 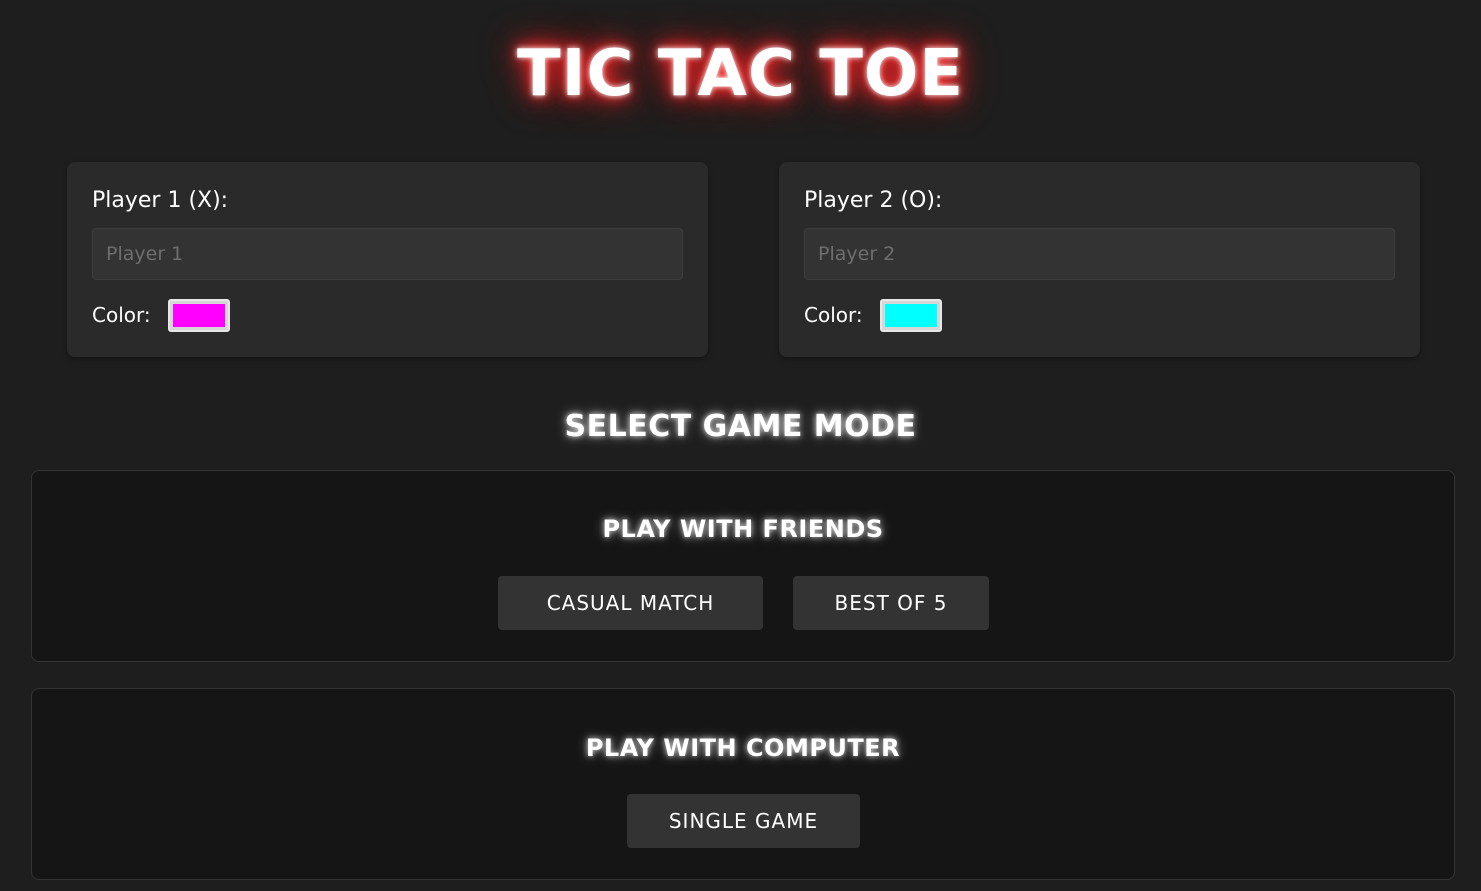 I want to click on player-2-color-picker, so click(x=911, y=315).